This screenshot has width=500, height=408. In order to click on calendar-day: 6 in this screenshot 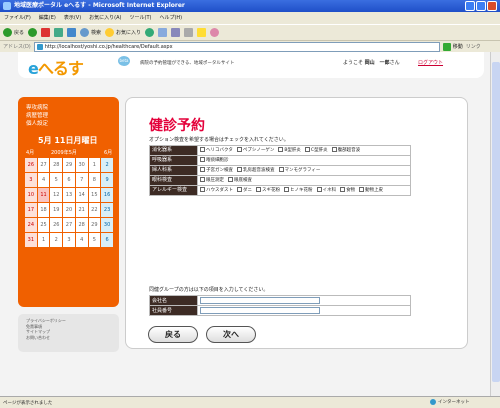, I will do `click(107, 240)`.